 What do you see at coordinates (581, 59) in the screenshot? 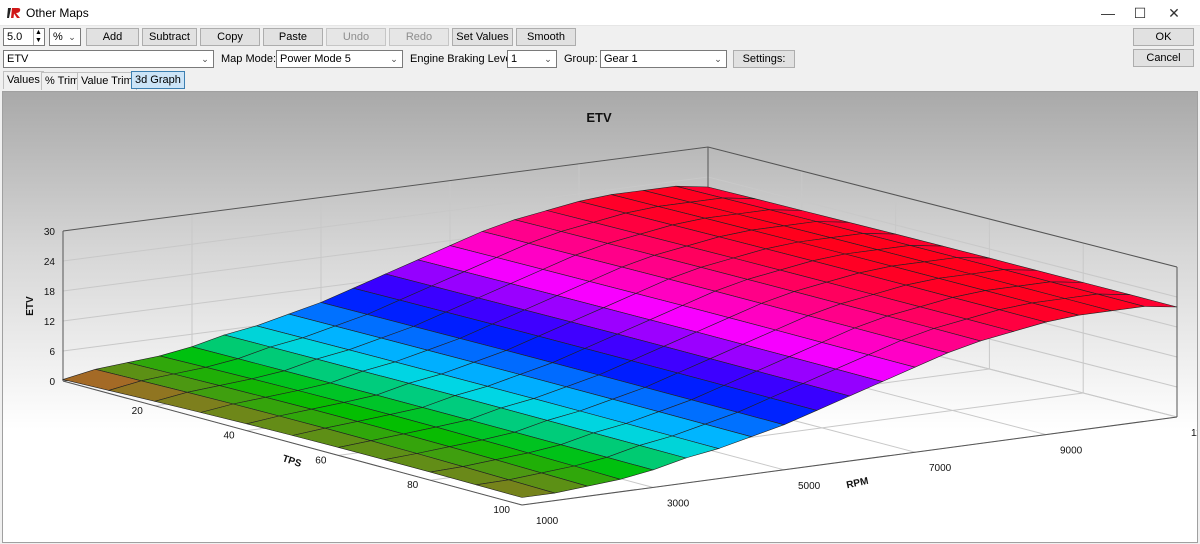
I see `group-label: Group:` at bounding box center [581, 59].